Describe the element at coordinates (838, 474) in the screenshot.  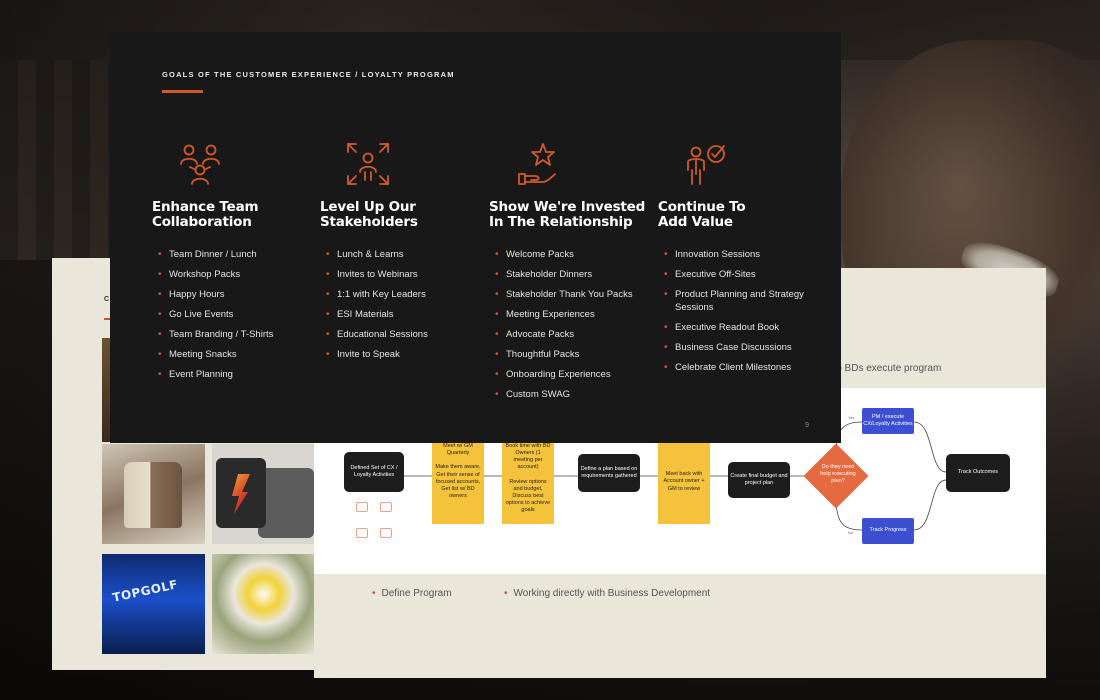
I see `decision-label: Do they need help executing plan?` at that location.